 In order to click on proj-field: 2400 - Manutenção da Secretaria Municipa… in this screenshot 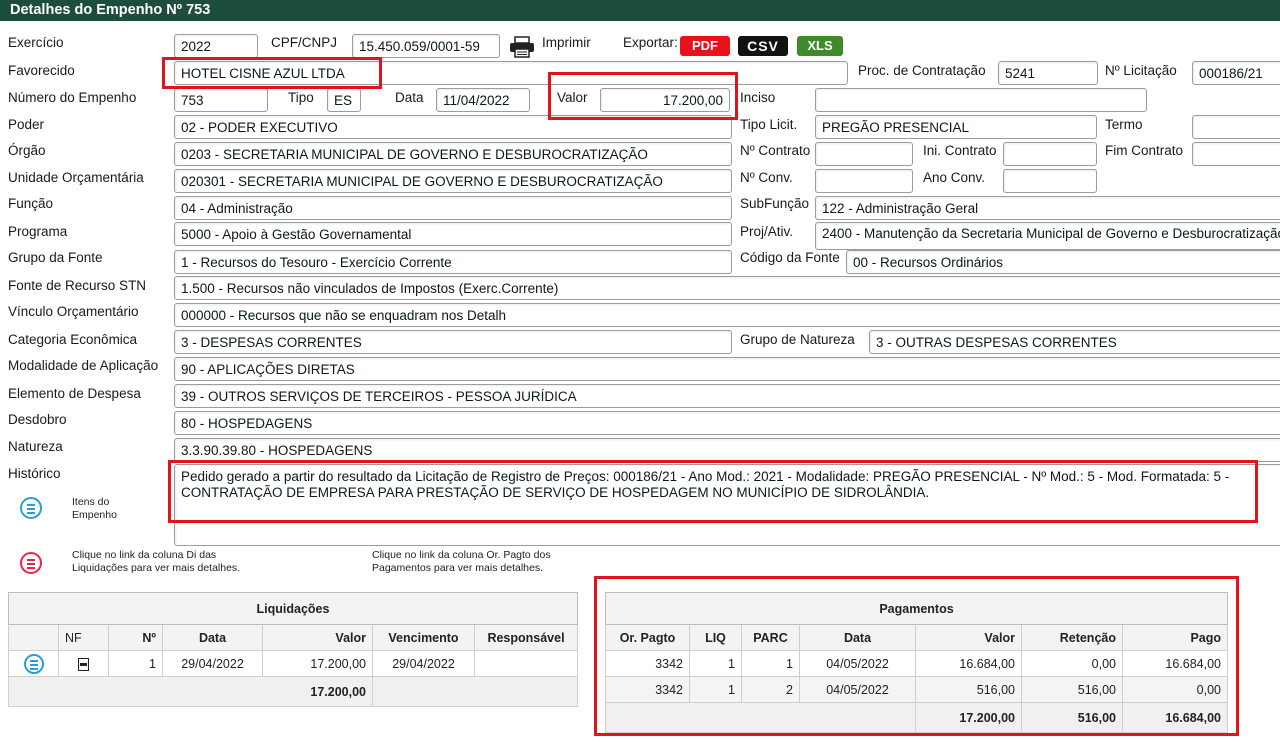, I will do `click(1047, 236)`.